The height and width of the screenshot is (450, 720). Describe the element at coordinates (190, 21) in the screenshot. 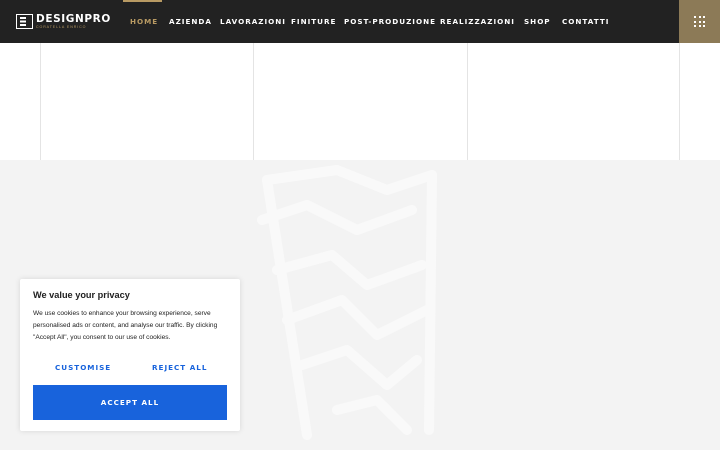

I see `nav-item-azienda: AZIENDA` at that location.